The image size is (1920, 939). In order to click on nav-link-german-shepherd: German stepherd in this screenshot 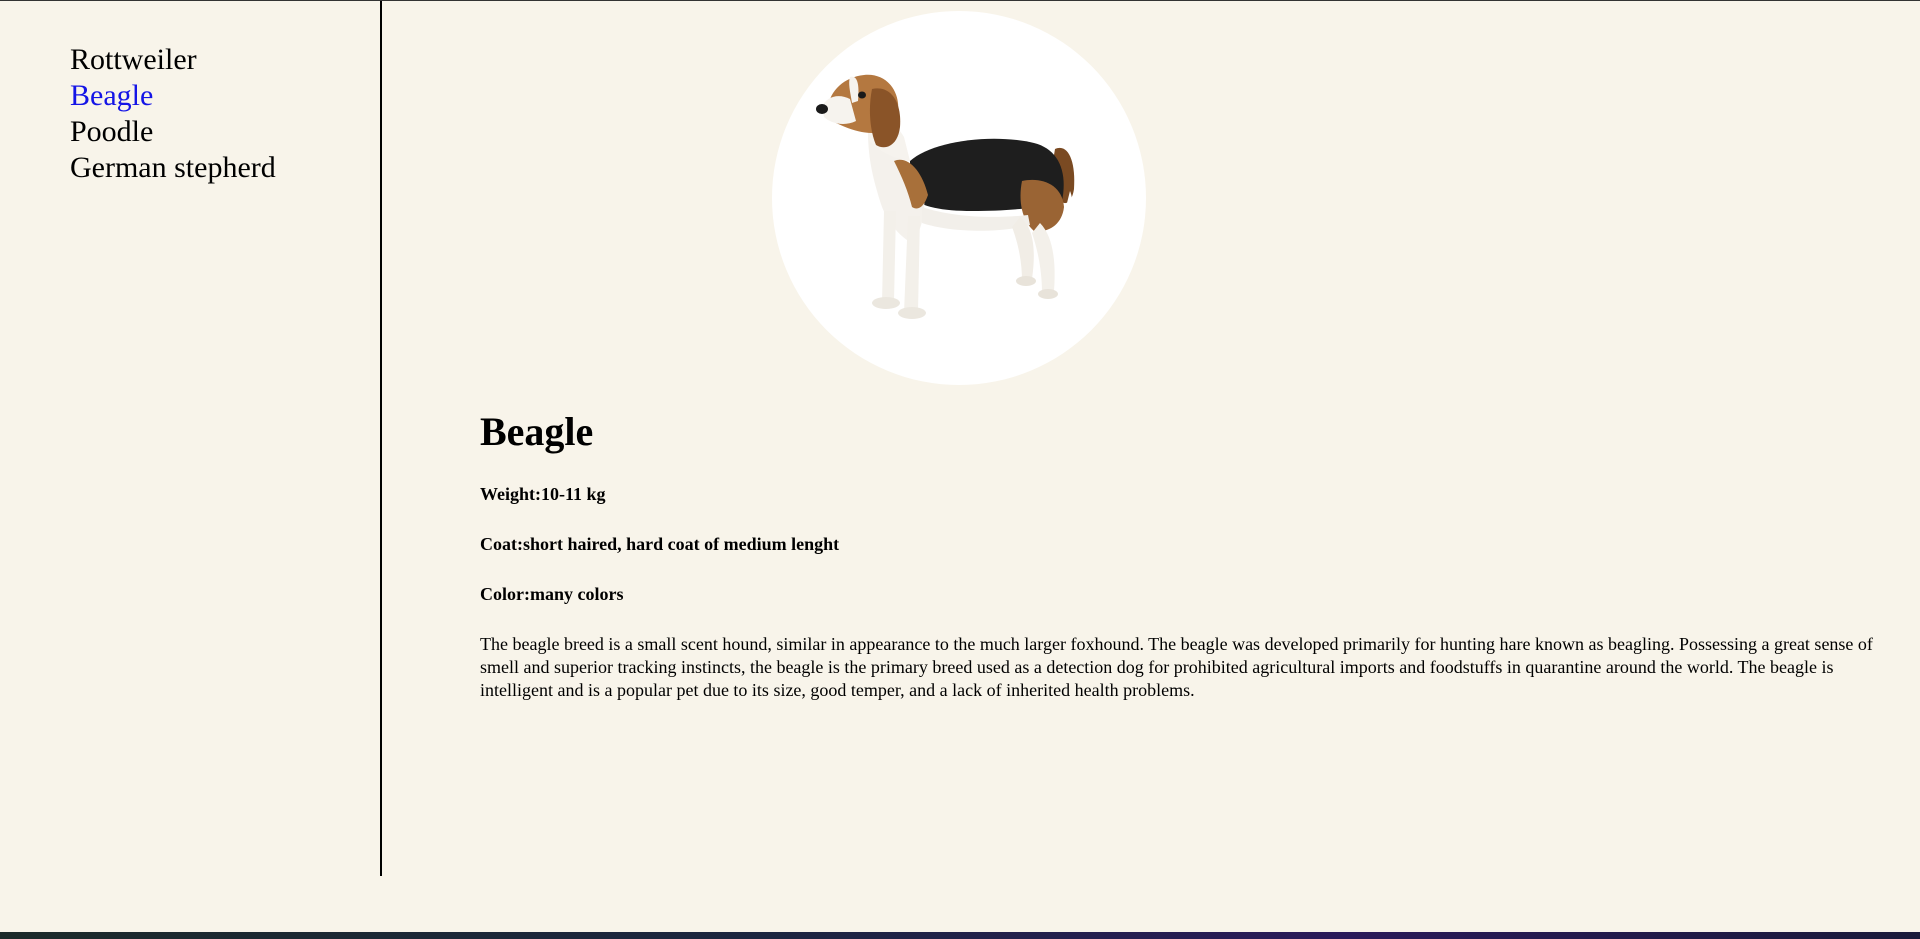, I will do `click(173, 167)`.